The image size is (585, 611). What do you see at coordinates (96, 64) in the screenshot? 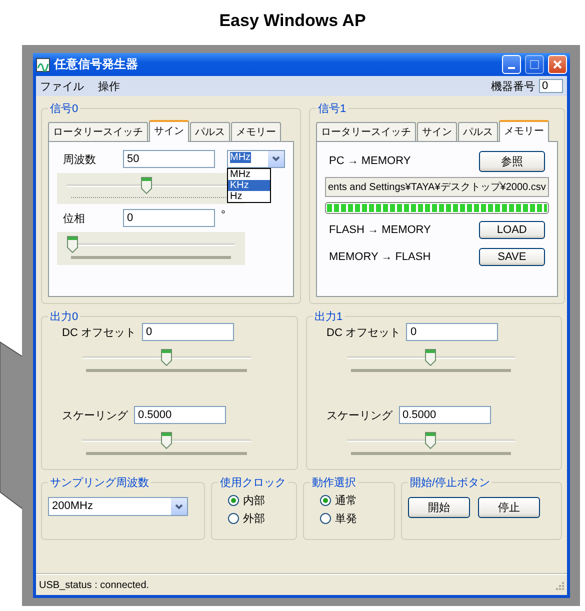
I see `window-title: 任意信号発生器` at bounding box center [96, 64].